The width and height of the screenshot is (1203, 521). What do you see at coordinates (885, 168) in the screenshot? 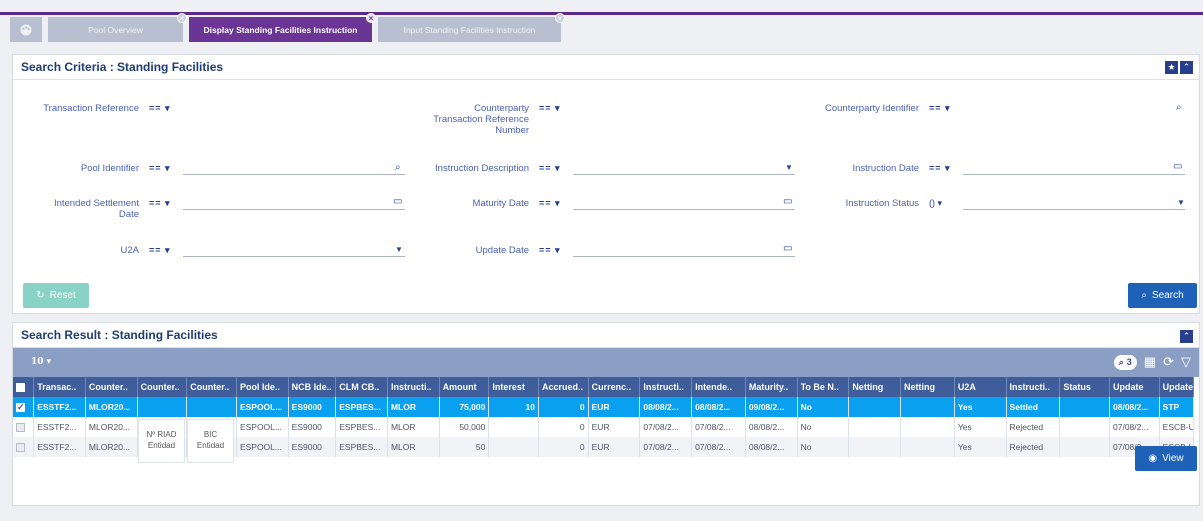
I see `label-instruction-date: Instruction Date` at bounding box center [885, 168].